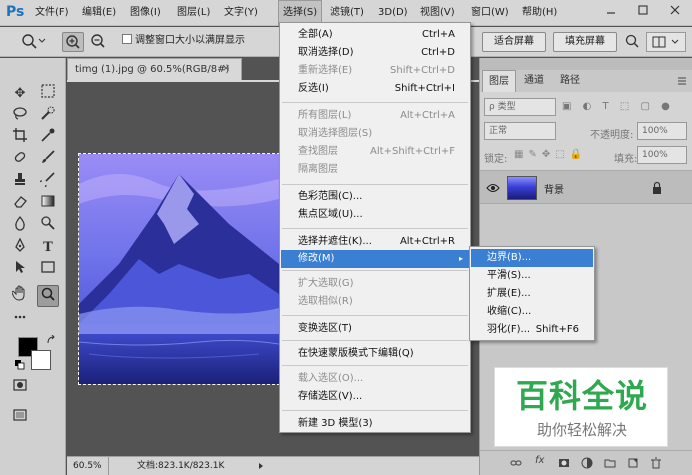 Image resolution: width=692 pixels, height=475 pixels. I want to click on filter-icons: ▣ ◐ T ⬚ ▢ ●, so click(622, 106).